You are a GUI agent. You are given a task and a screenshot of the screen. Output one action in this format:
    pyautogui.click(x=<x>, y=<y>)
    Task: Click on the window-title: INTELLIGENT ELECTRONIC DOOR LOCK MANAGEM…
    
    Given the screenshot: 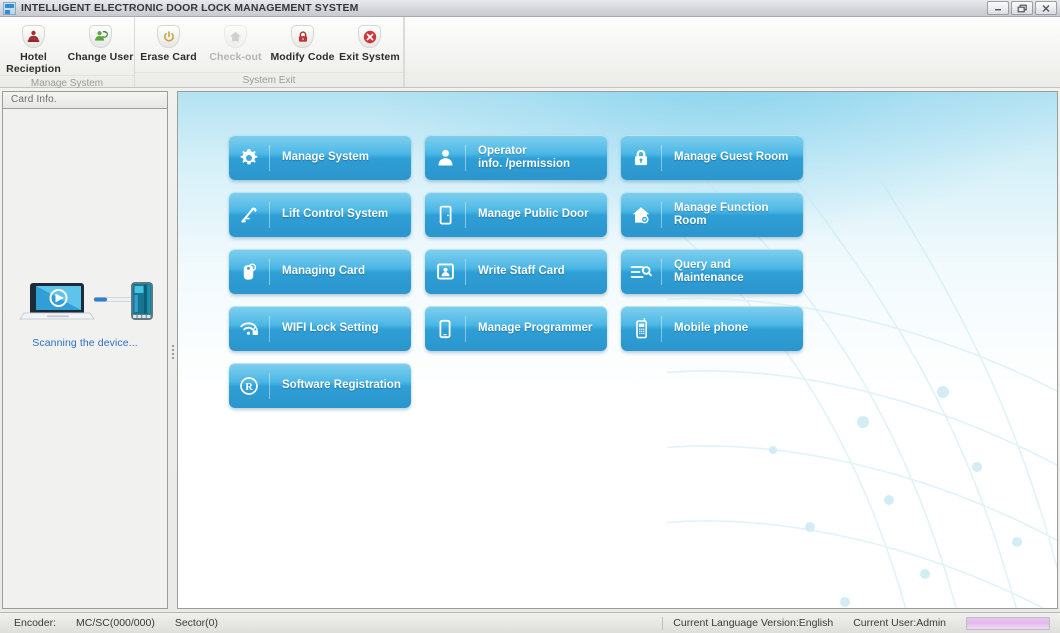 What is the action you would take?
    pyautogui.click(x=190, y=8)
    